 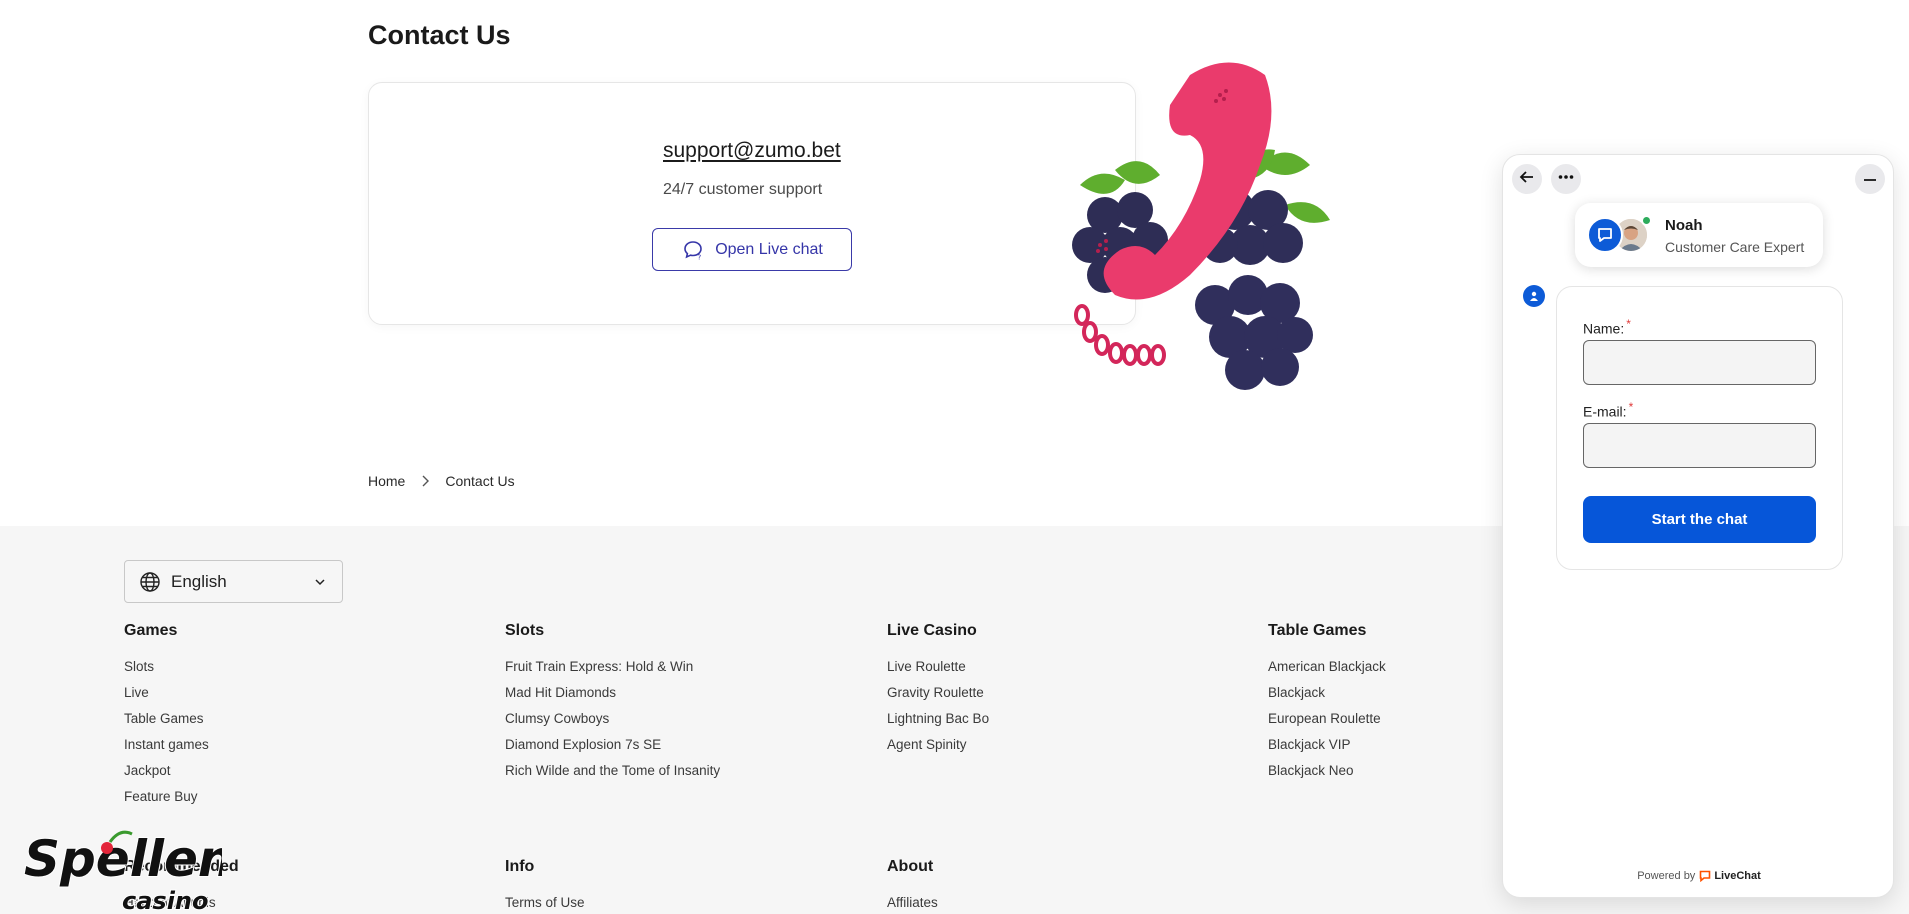 What do you see at coordinates (612, 745) in the screenshot?
I see `footer-link: Diamond Explosion 7s SE` at bounding box center [612, 745].